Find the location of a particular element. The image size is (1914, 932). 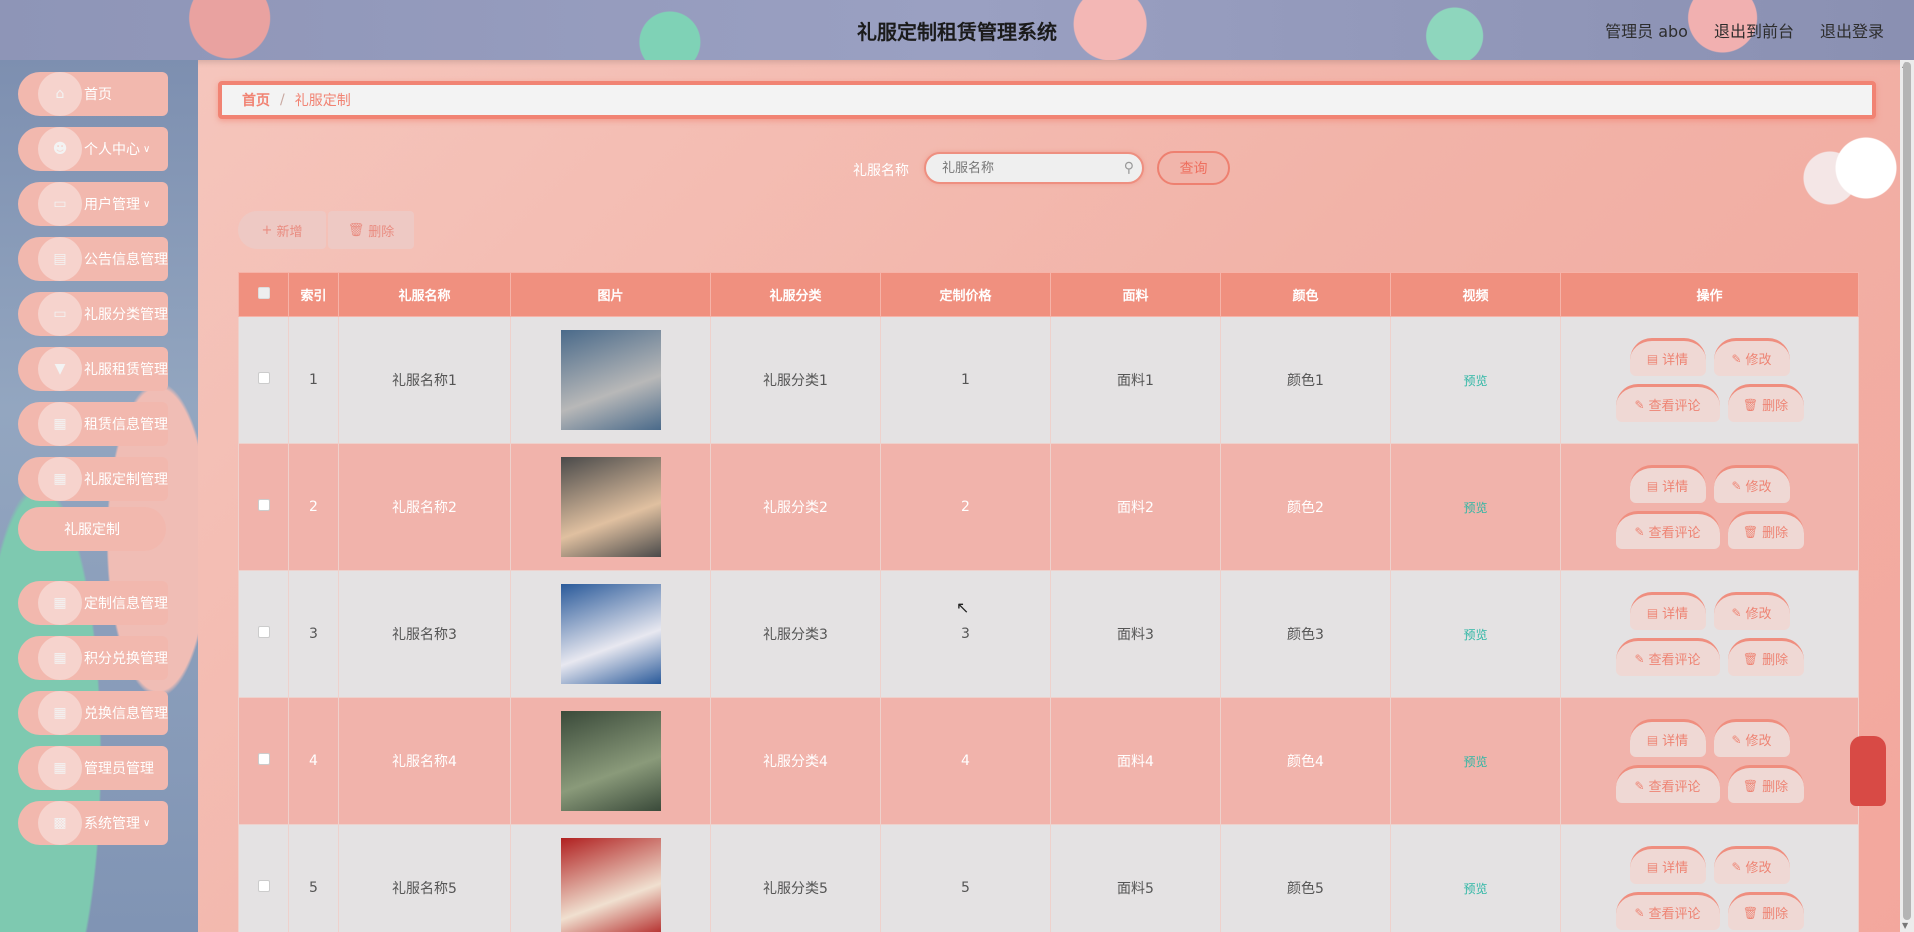

cell-category: 礼服分类4 is located at coordinates (795, 761).